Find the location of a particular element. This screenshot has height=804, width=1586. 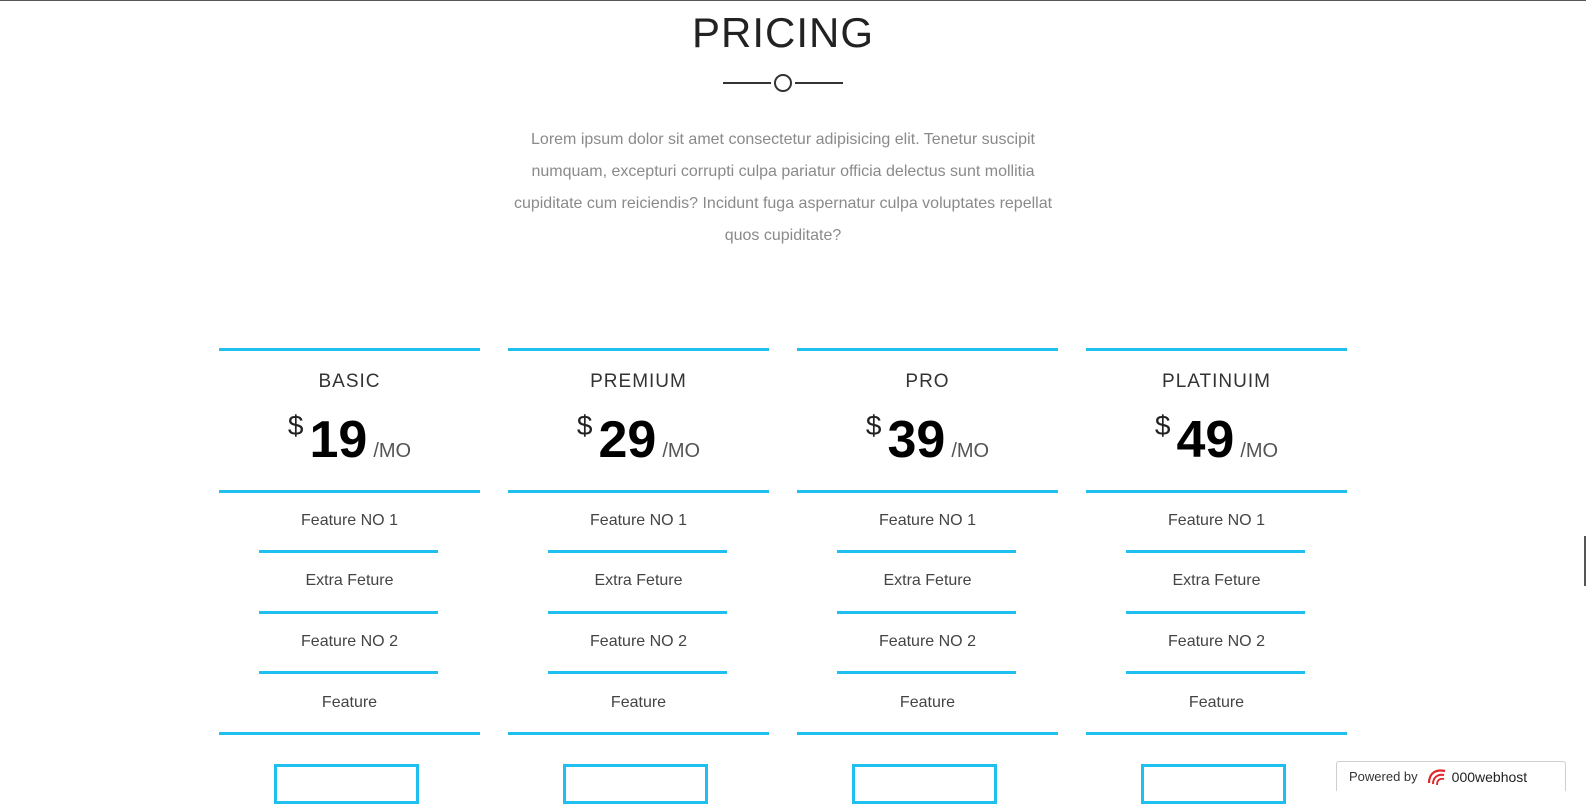

plan-price: $19/MO is located at coordinates (349, 440).